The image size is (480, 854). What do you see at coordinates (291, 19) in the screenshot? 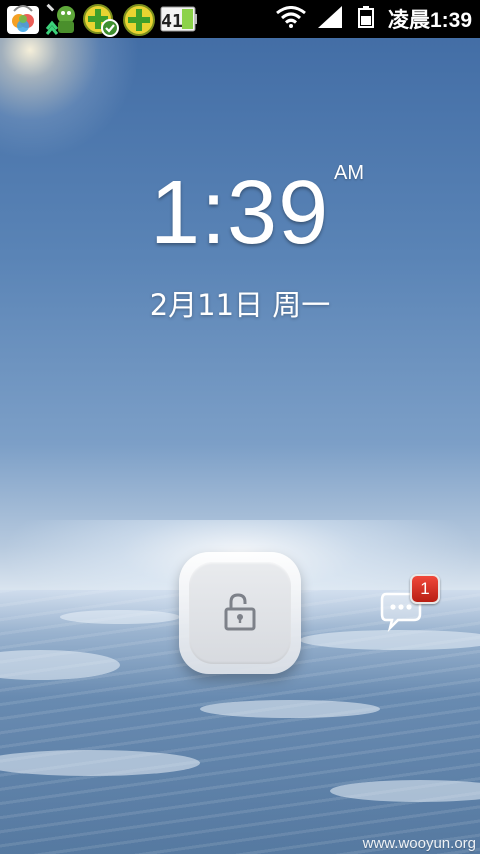
I see `wifi-icon` at bounding box center [291, 19].